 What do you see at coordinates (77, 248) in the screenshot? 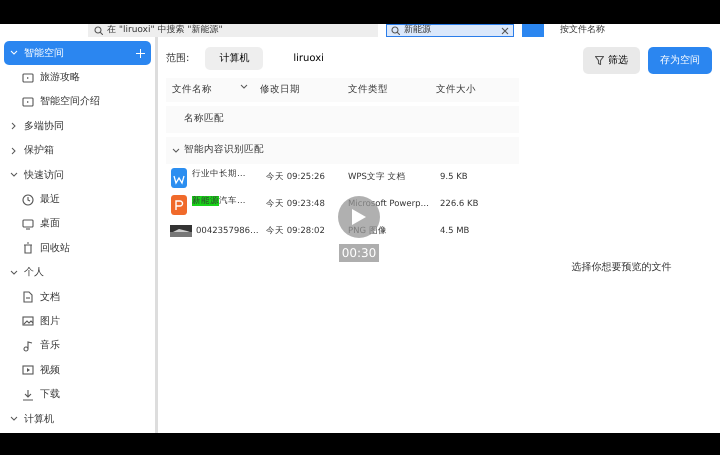
I see `sidebar-item: 回收站` at bounding box center [77, 248].